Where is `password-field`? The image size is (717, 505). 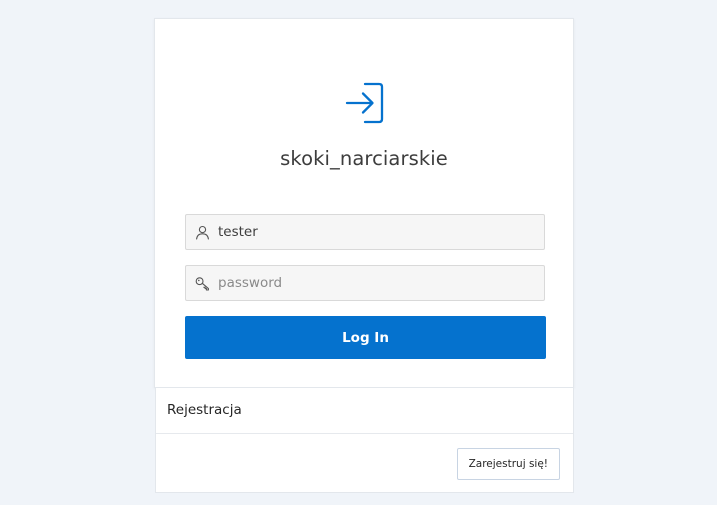
password-field is located at coordinates (365, 283).